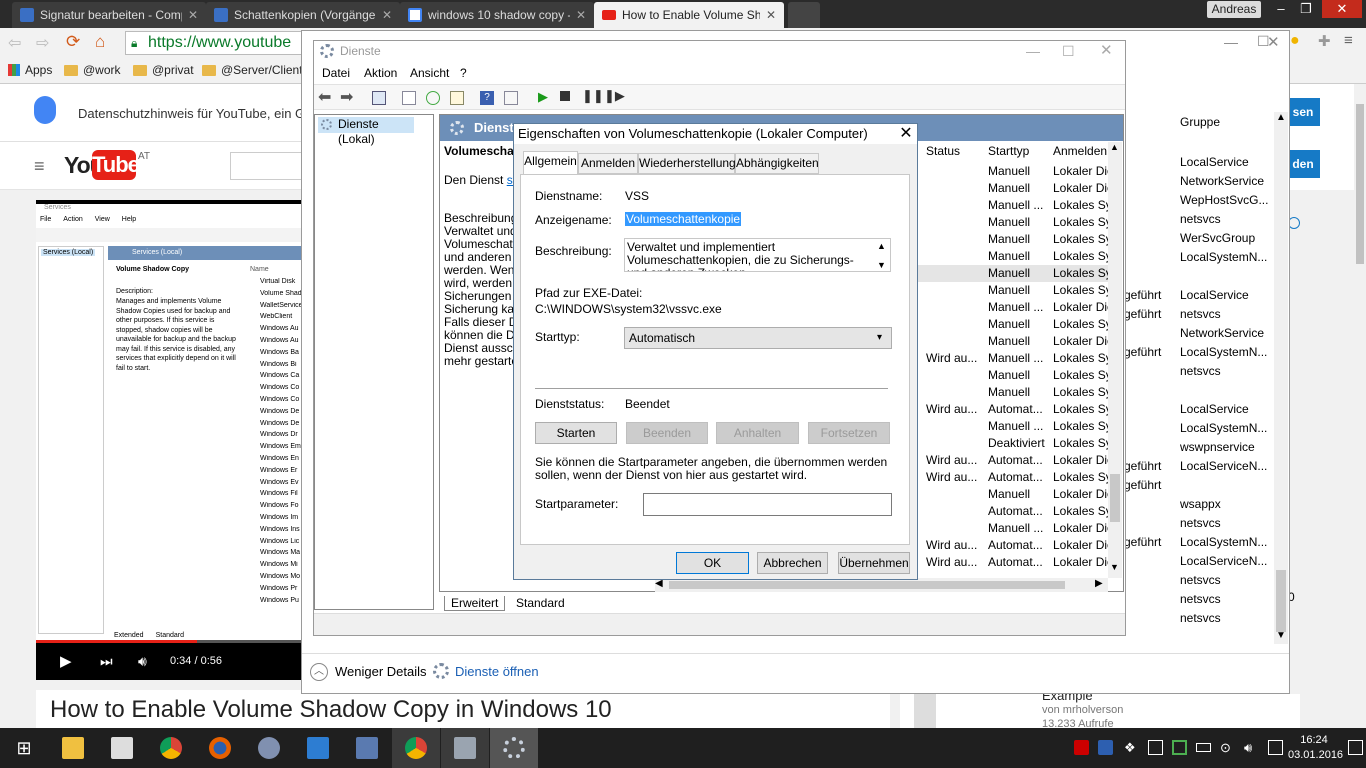 The width and height of the screenshot is (1366, 768). Describe the element at coordinates (1017, 443) in the screenshot. I see `service-row: Deaktiviert Lokales Sys` at that location.